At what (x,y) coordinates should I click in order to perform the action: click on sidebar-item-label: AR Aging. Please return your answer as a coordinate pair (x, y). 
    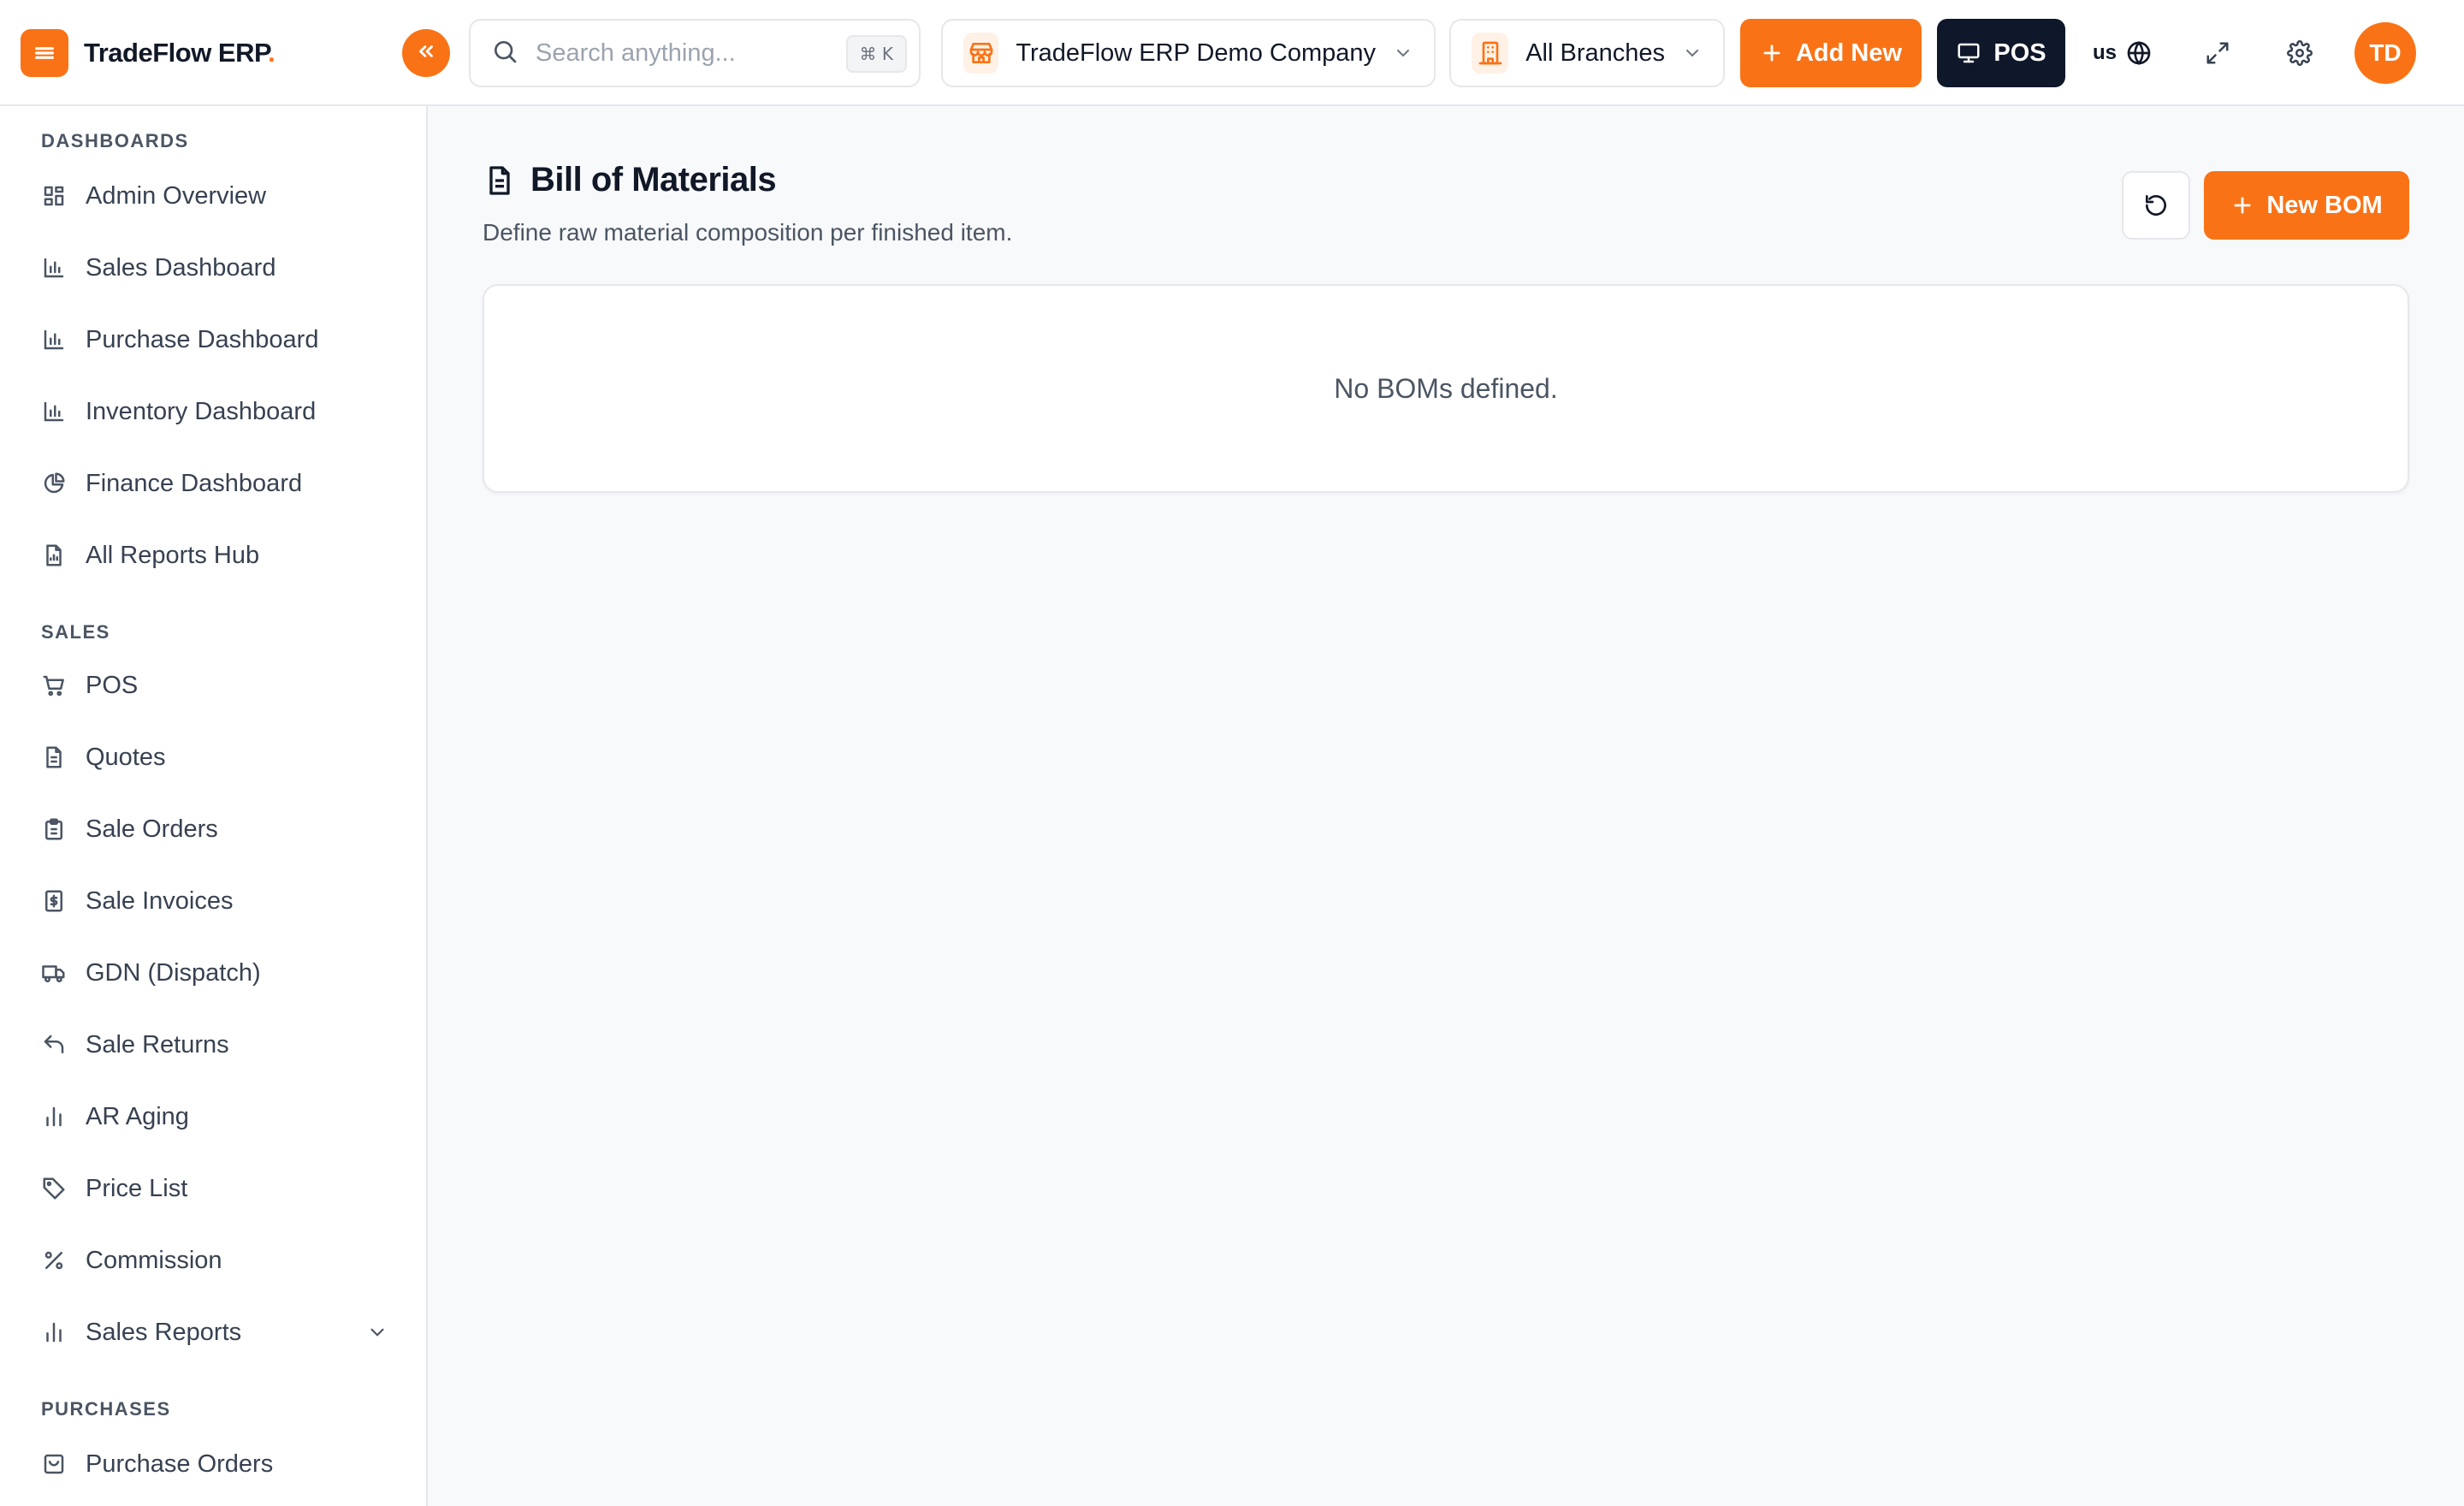
    Looking at the image, I should click on (137, 1116).